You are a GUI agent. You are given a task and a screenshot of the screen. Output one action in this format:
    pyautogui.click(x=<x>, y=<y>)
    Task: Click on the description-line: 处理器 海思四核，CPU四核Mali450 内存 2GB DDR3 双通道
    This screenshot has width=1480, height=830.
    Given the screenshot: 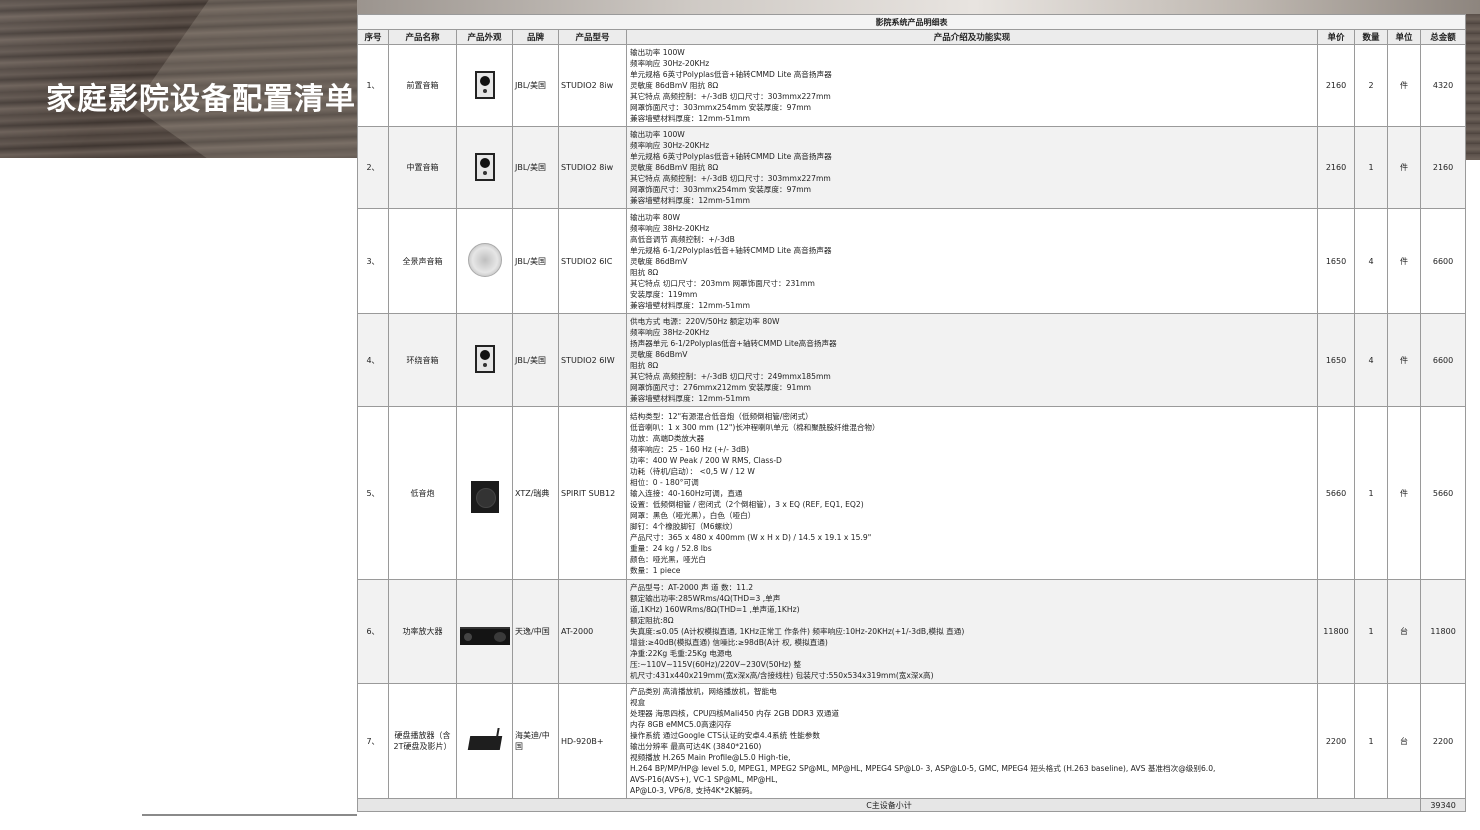 What is the action you would take?
    pyautogui.click(x=735, y=713)
    